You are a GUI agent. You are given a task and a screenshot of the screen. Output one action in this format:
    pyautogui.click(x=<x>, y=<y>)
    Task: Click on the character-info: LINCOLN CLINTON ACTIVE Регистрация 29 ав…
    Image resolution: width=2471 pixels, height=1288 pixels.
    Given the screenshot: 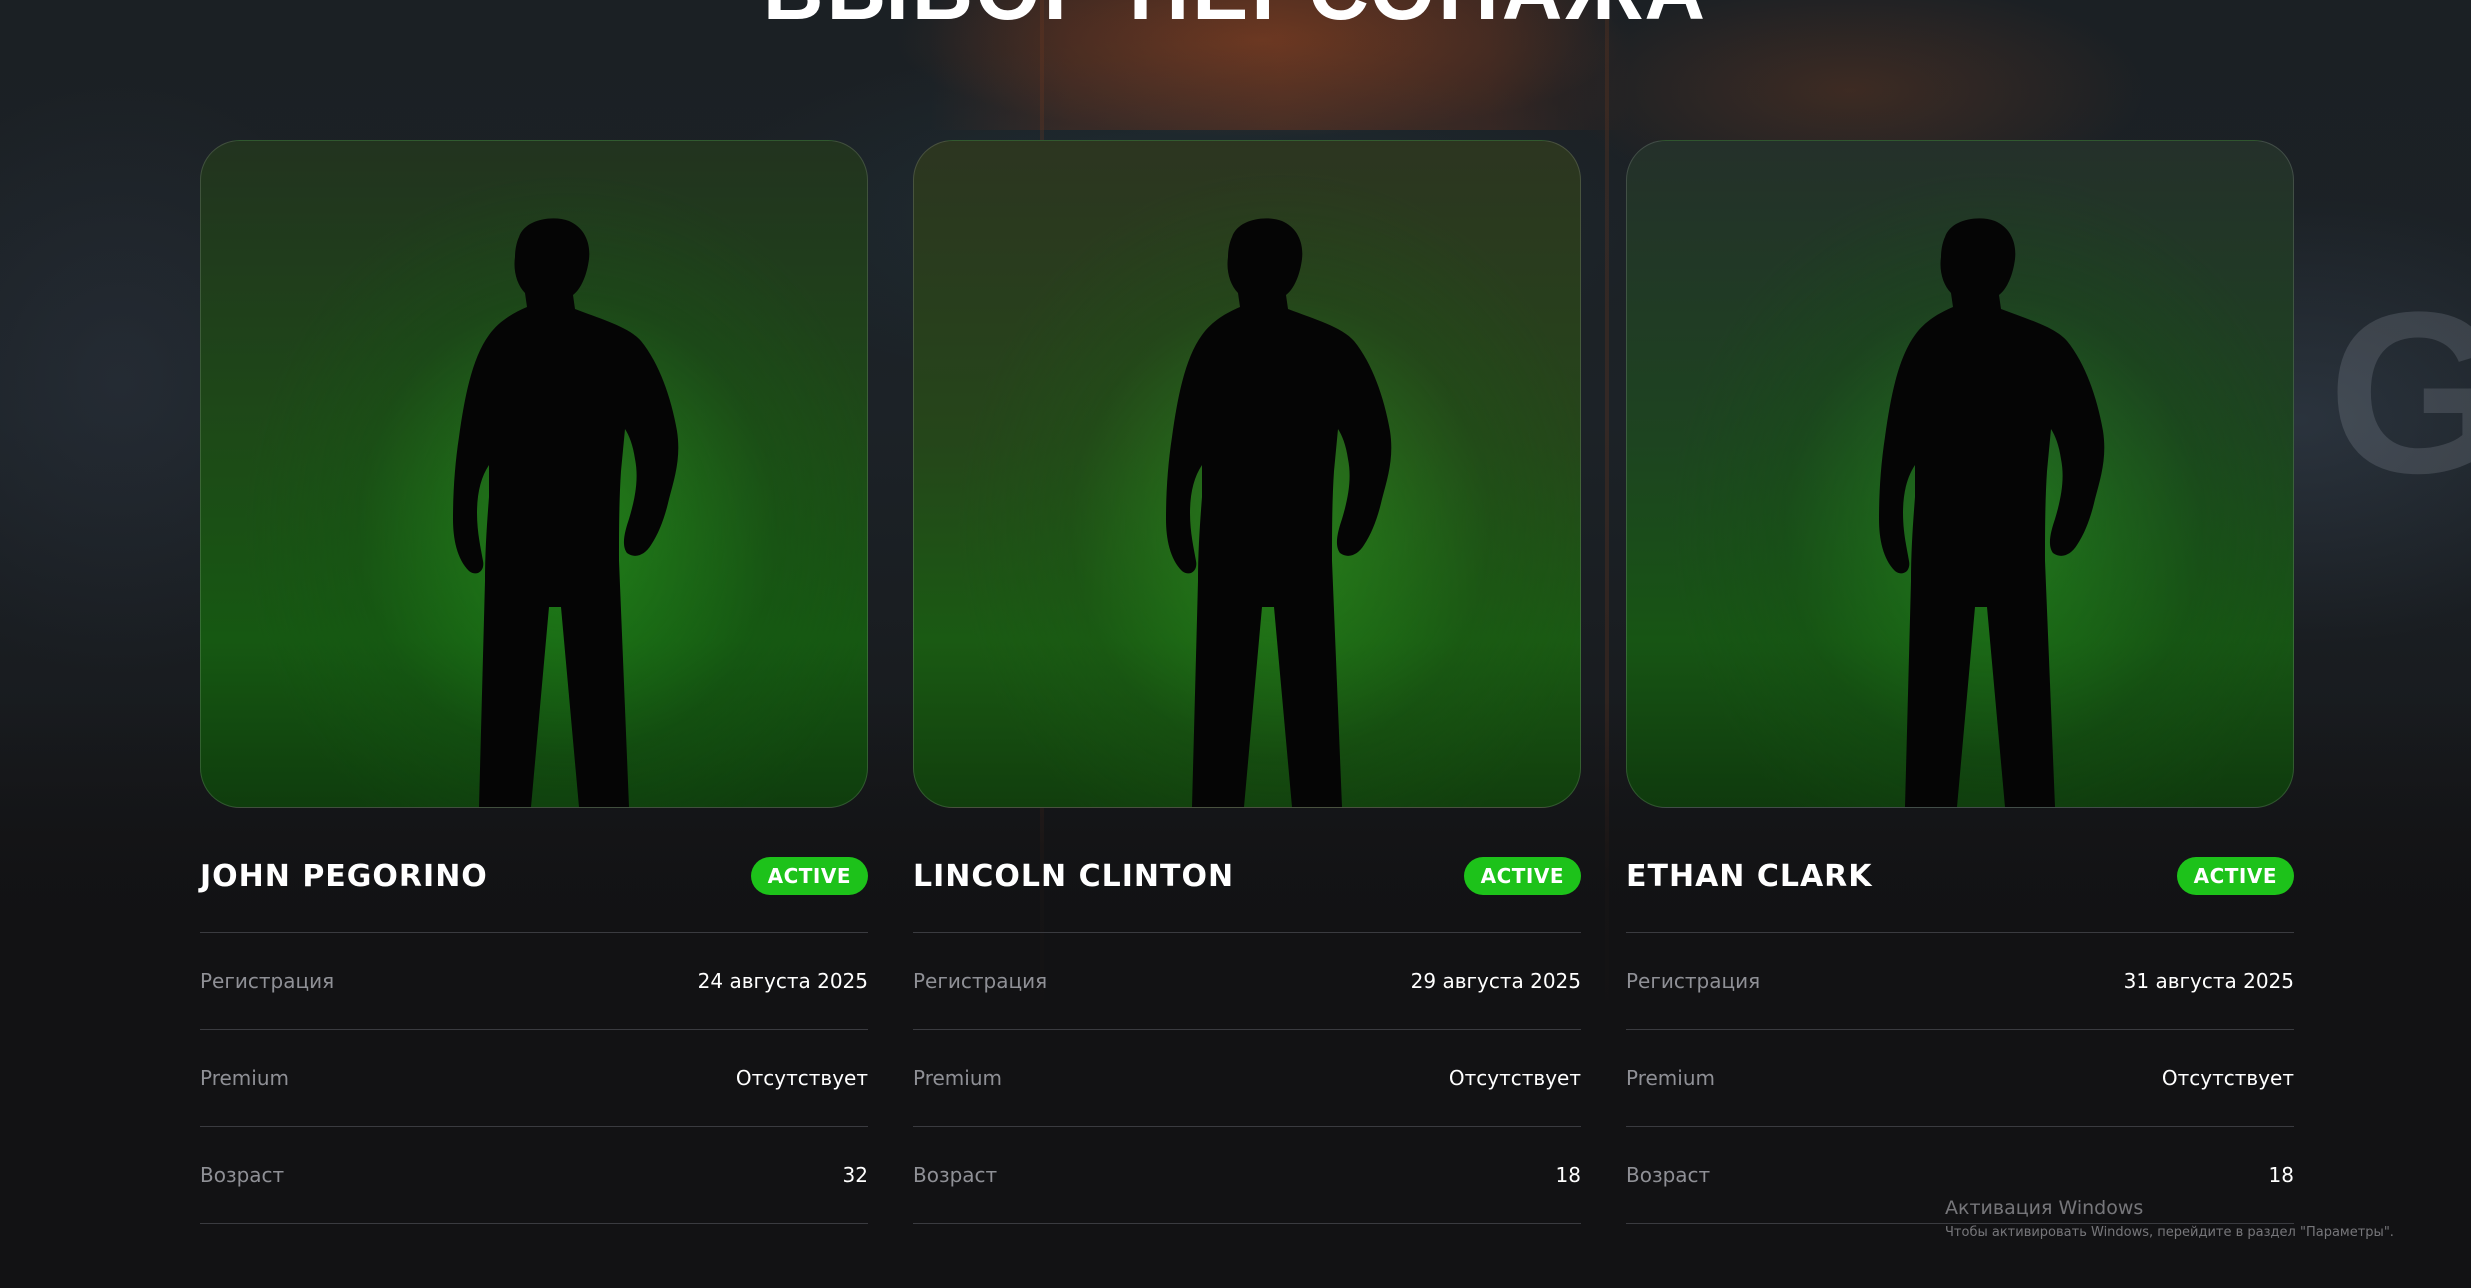 What is the action you would take?
    pyautogui.click(x=1247, y=1040)
    